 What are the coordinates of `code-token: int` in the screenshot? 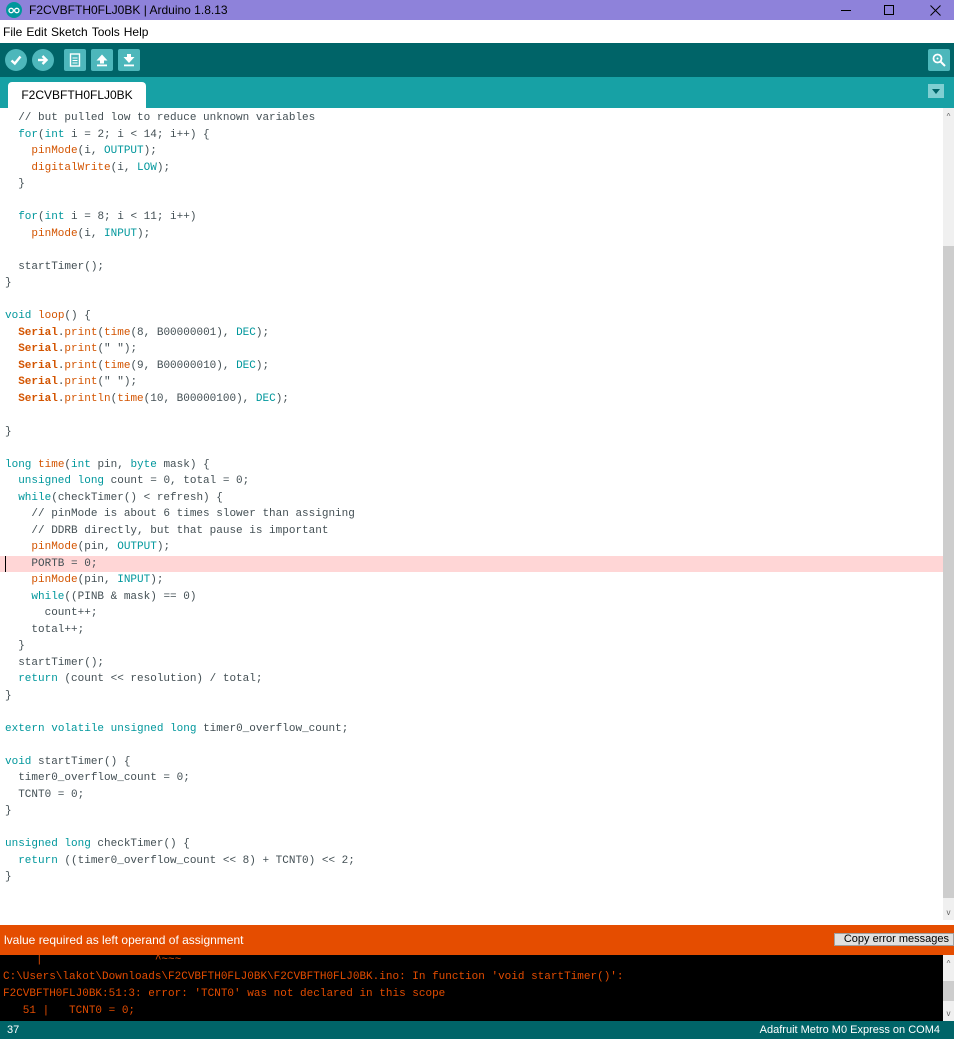 It's located at (81, 464).